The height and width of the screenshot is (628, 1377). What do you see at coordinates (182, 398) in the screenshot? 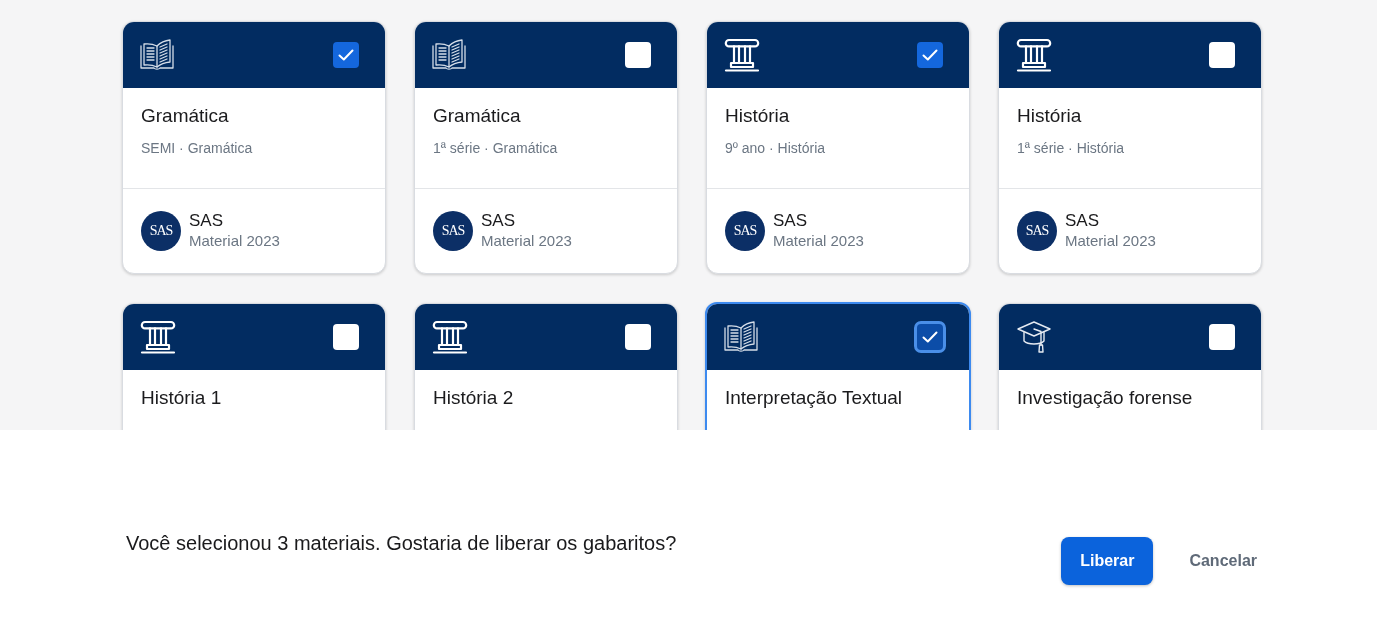
I see `card-title: História 1` at bounding box center [182, 398].